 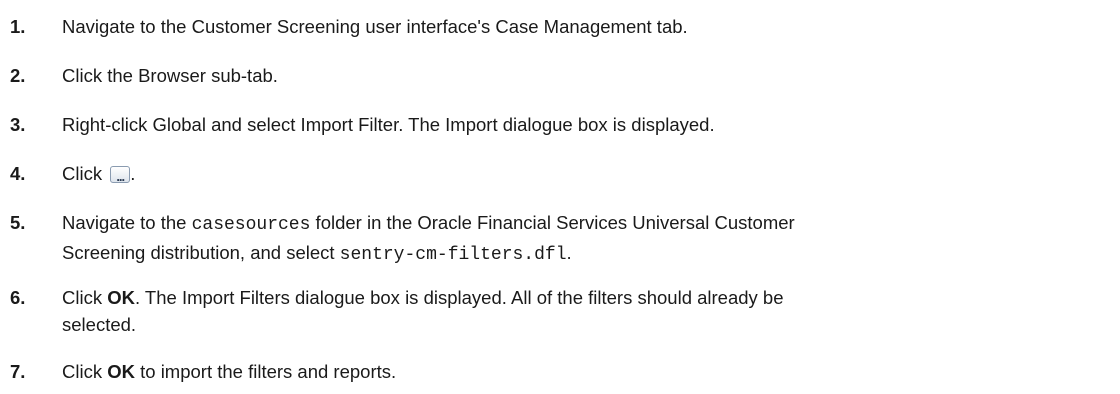 I want to click on step-number: 7., so click(x=18, y=371).